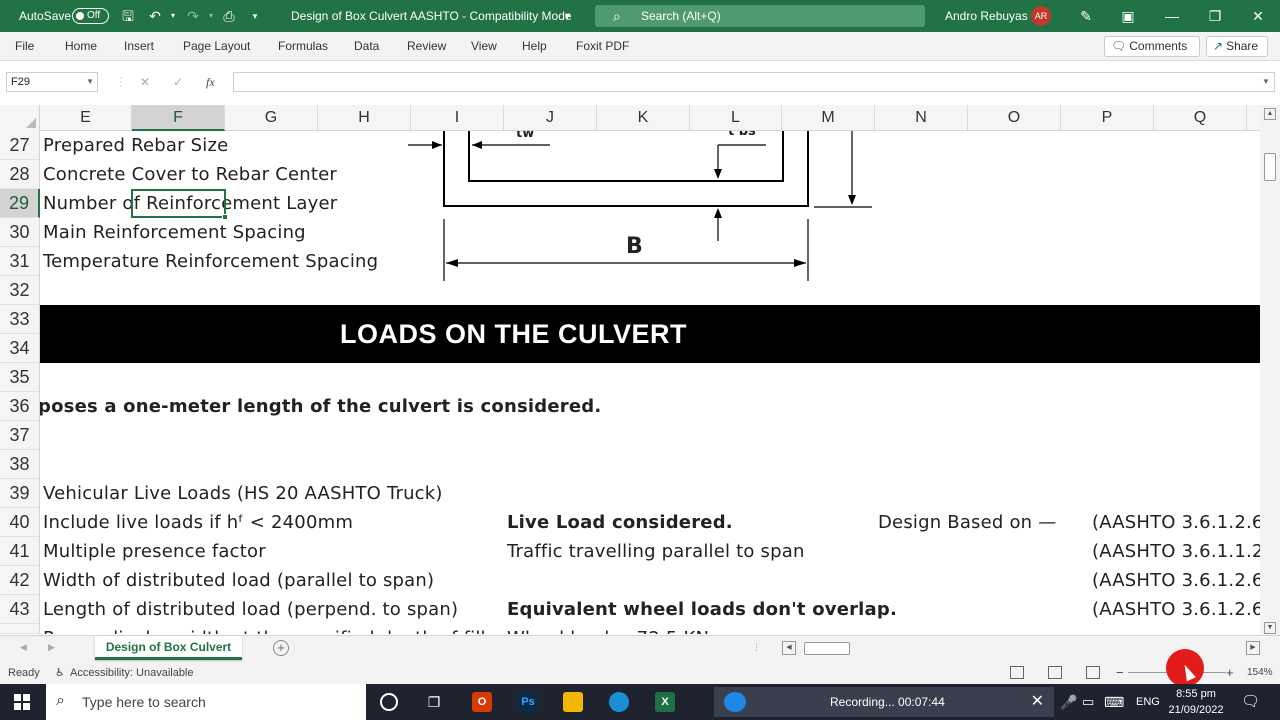  I want to click on scroll-right-icon: ▶, so click(1253, 648).